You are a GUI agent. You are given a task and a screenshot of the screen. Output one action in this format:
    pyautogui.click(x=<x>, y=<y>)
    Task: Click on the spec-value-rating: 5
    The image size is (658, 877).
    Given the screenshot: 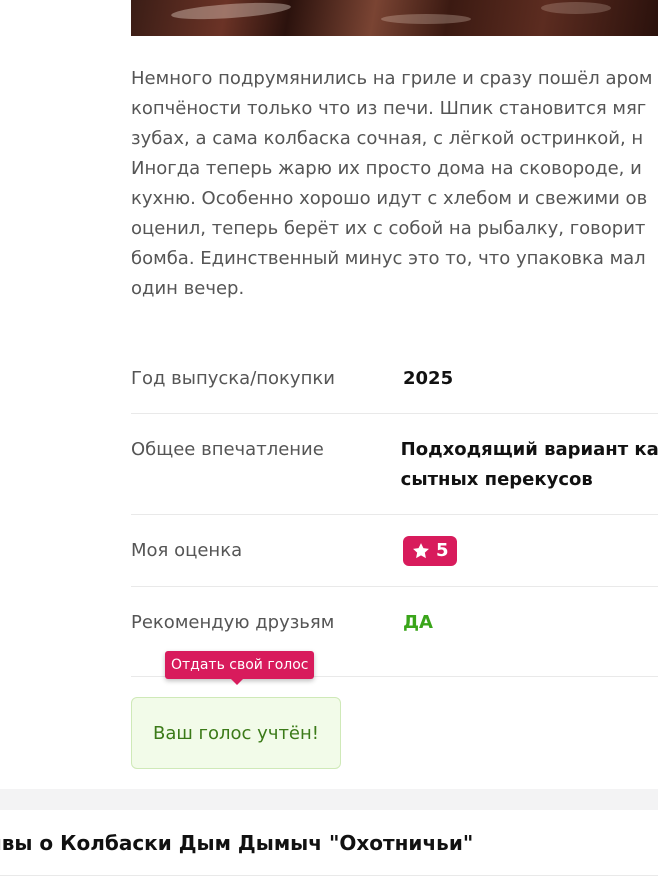 What is the action you would take?
    pyautogui.click(x=430, y=561)
    